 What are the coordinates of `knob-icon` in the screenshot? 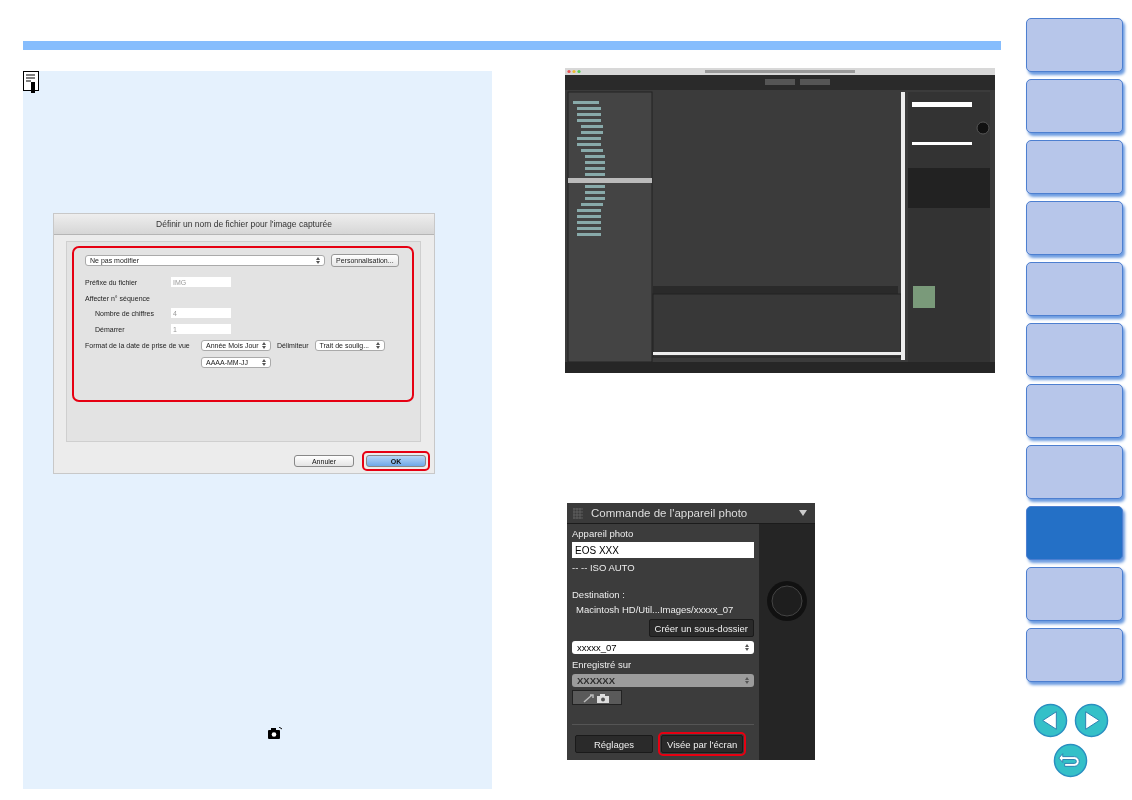 It's located at (787, 601).